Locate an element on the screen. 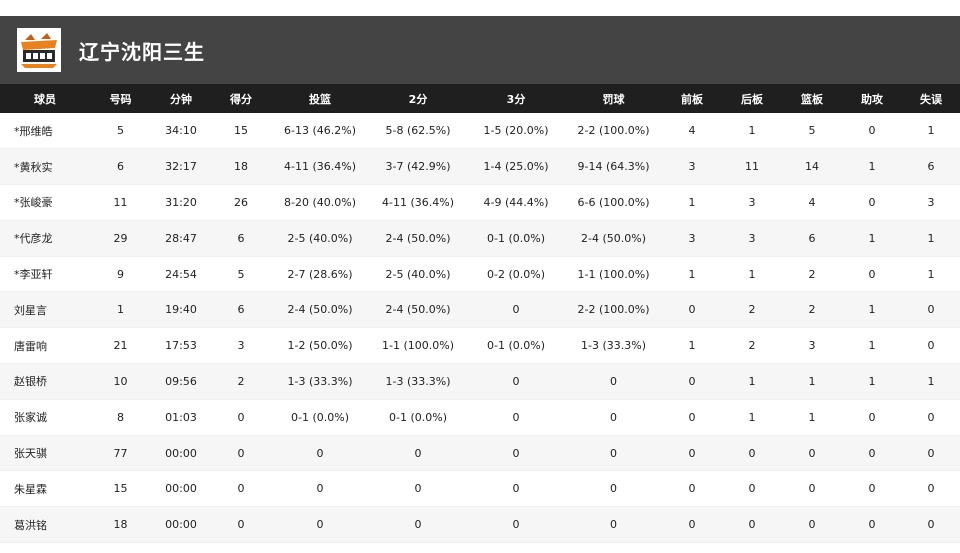 The width and height of the screenshot is (960, 553). stat-cell: 2-5 (40.0%) is located at coordinates (418, 274).